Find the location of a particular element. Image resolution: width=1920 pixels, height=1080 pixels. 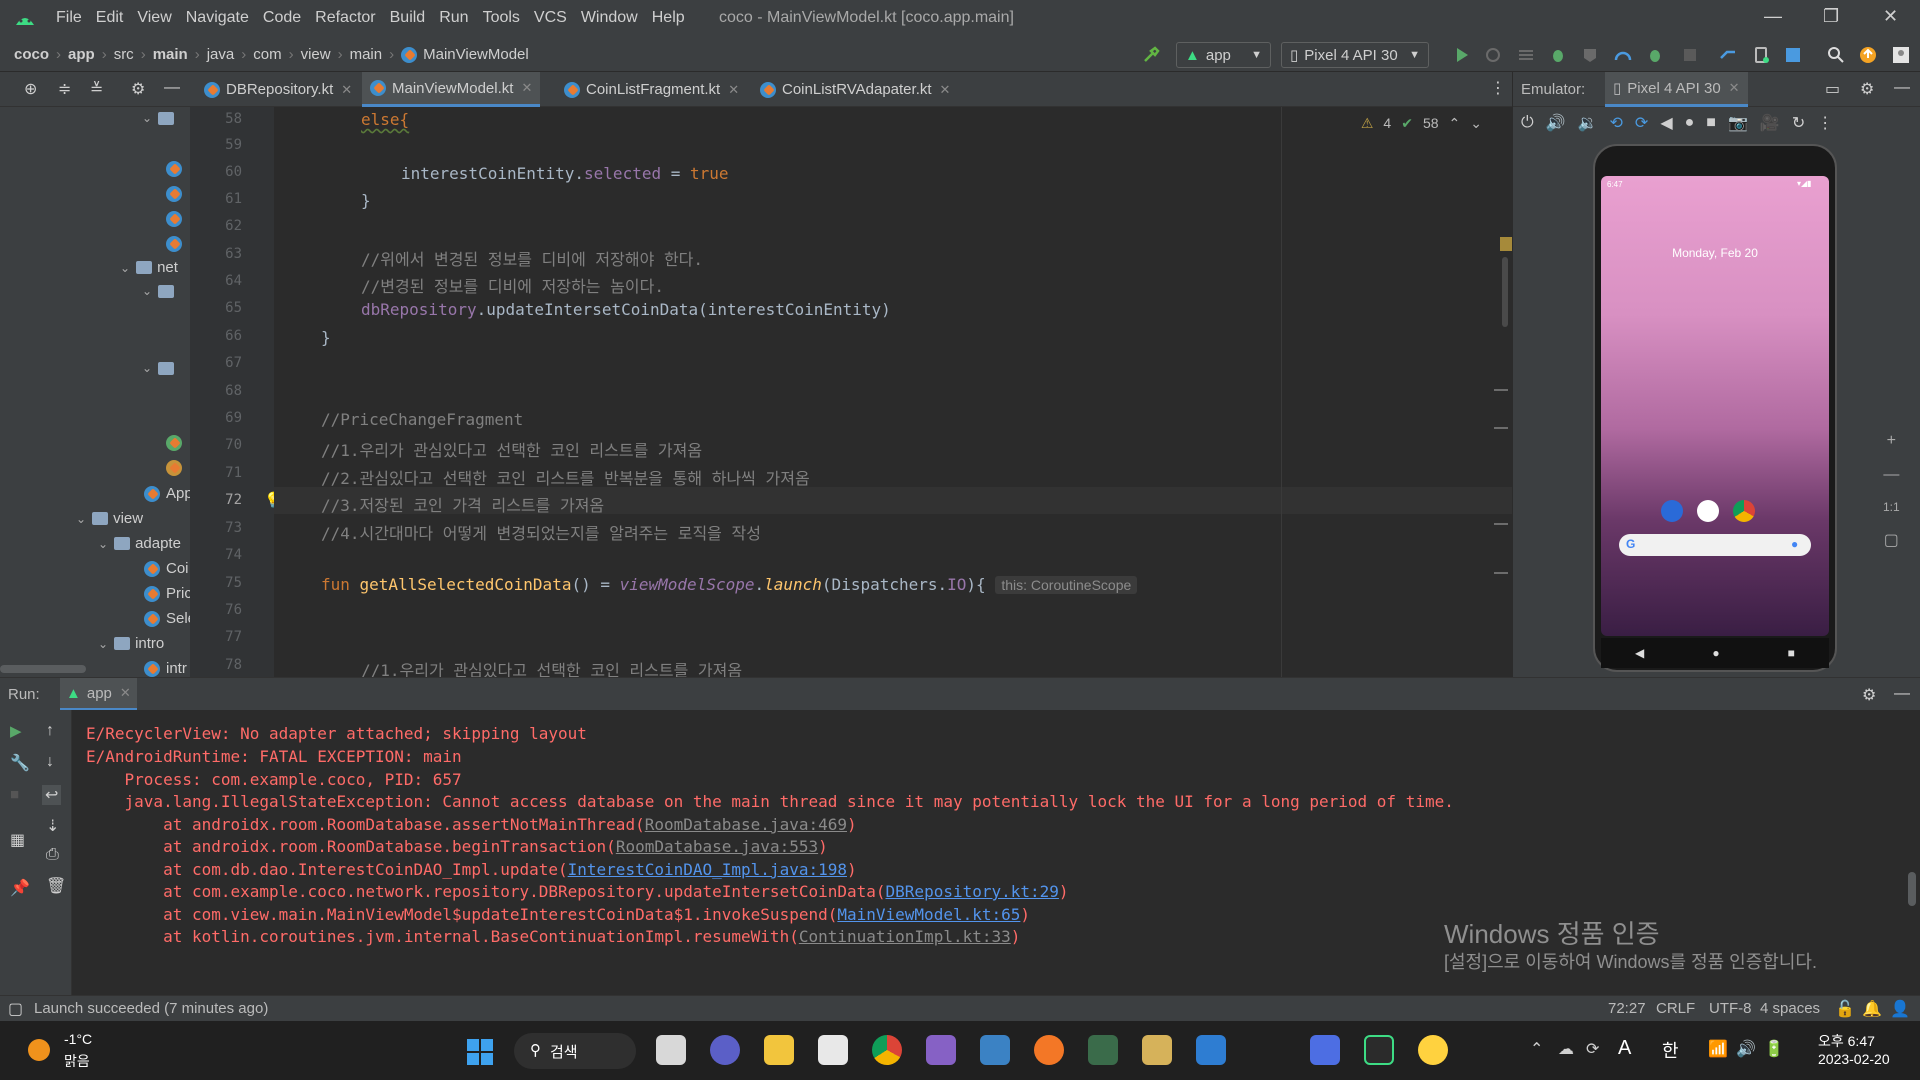

file-explorer-icon is located at coordinates (779, 1050).